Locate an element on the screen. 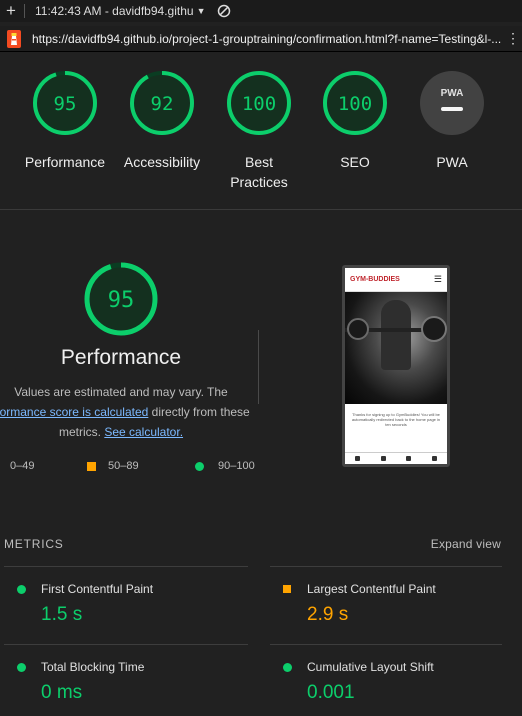 Image resolution: width=522 pixels, height=716 pixels. metric-value: 2.9 s is located at coordinates (328, 614).